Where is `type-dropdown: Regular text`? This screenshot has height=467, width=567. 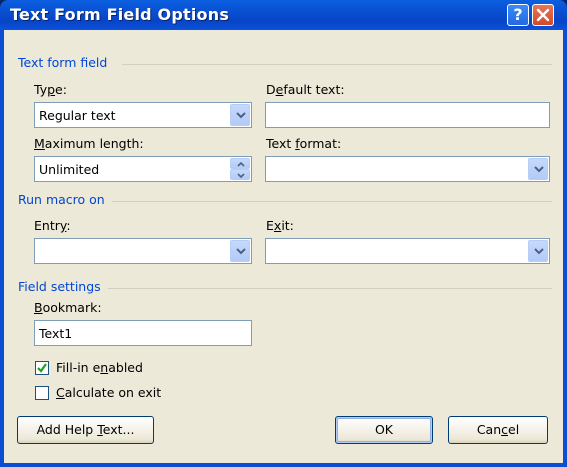 type-dropdown: Regular text is located at coordinates (143, 115).